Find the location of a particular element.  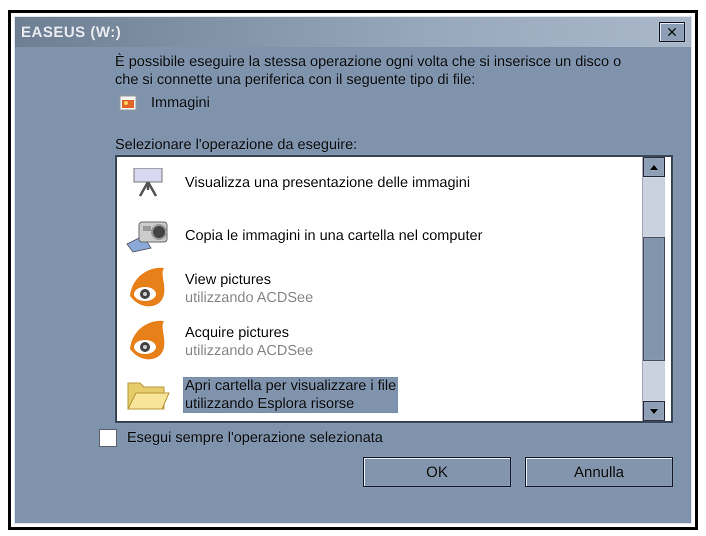

description-text: È possibile eseguire la stessa operazione ogni volta che si inserisce un disco o che si connette una periferica con il seguente tipo di file: is located at coordinates (368, 71).